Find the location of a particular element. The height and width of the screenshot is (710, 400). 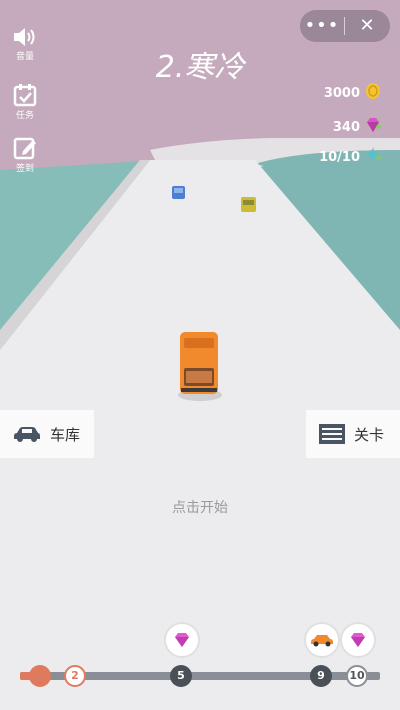

coins-counter: 3000 is located at coordinates (353, 93).